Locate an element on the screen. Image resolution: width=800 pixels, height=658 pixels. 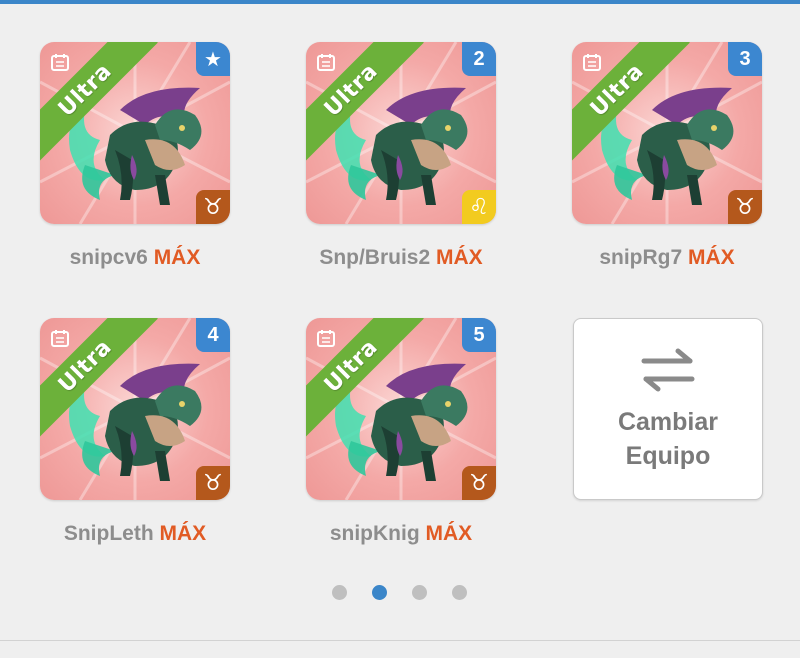
slot-number-badge: 2 is located at coordinates (479, 59).